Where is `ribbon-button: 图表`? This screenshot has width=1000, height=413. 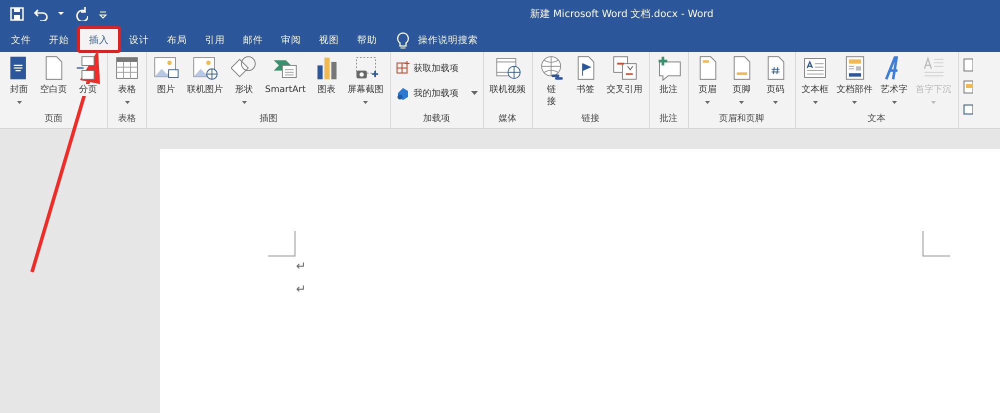 ribbon-button: 图表 is located at coordinates (327, 82).